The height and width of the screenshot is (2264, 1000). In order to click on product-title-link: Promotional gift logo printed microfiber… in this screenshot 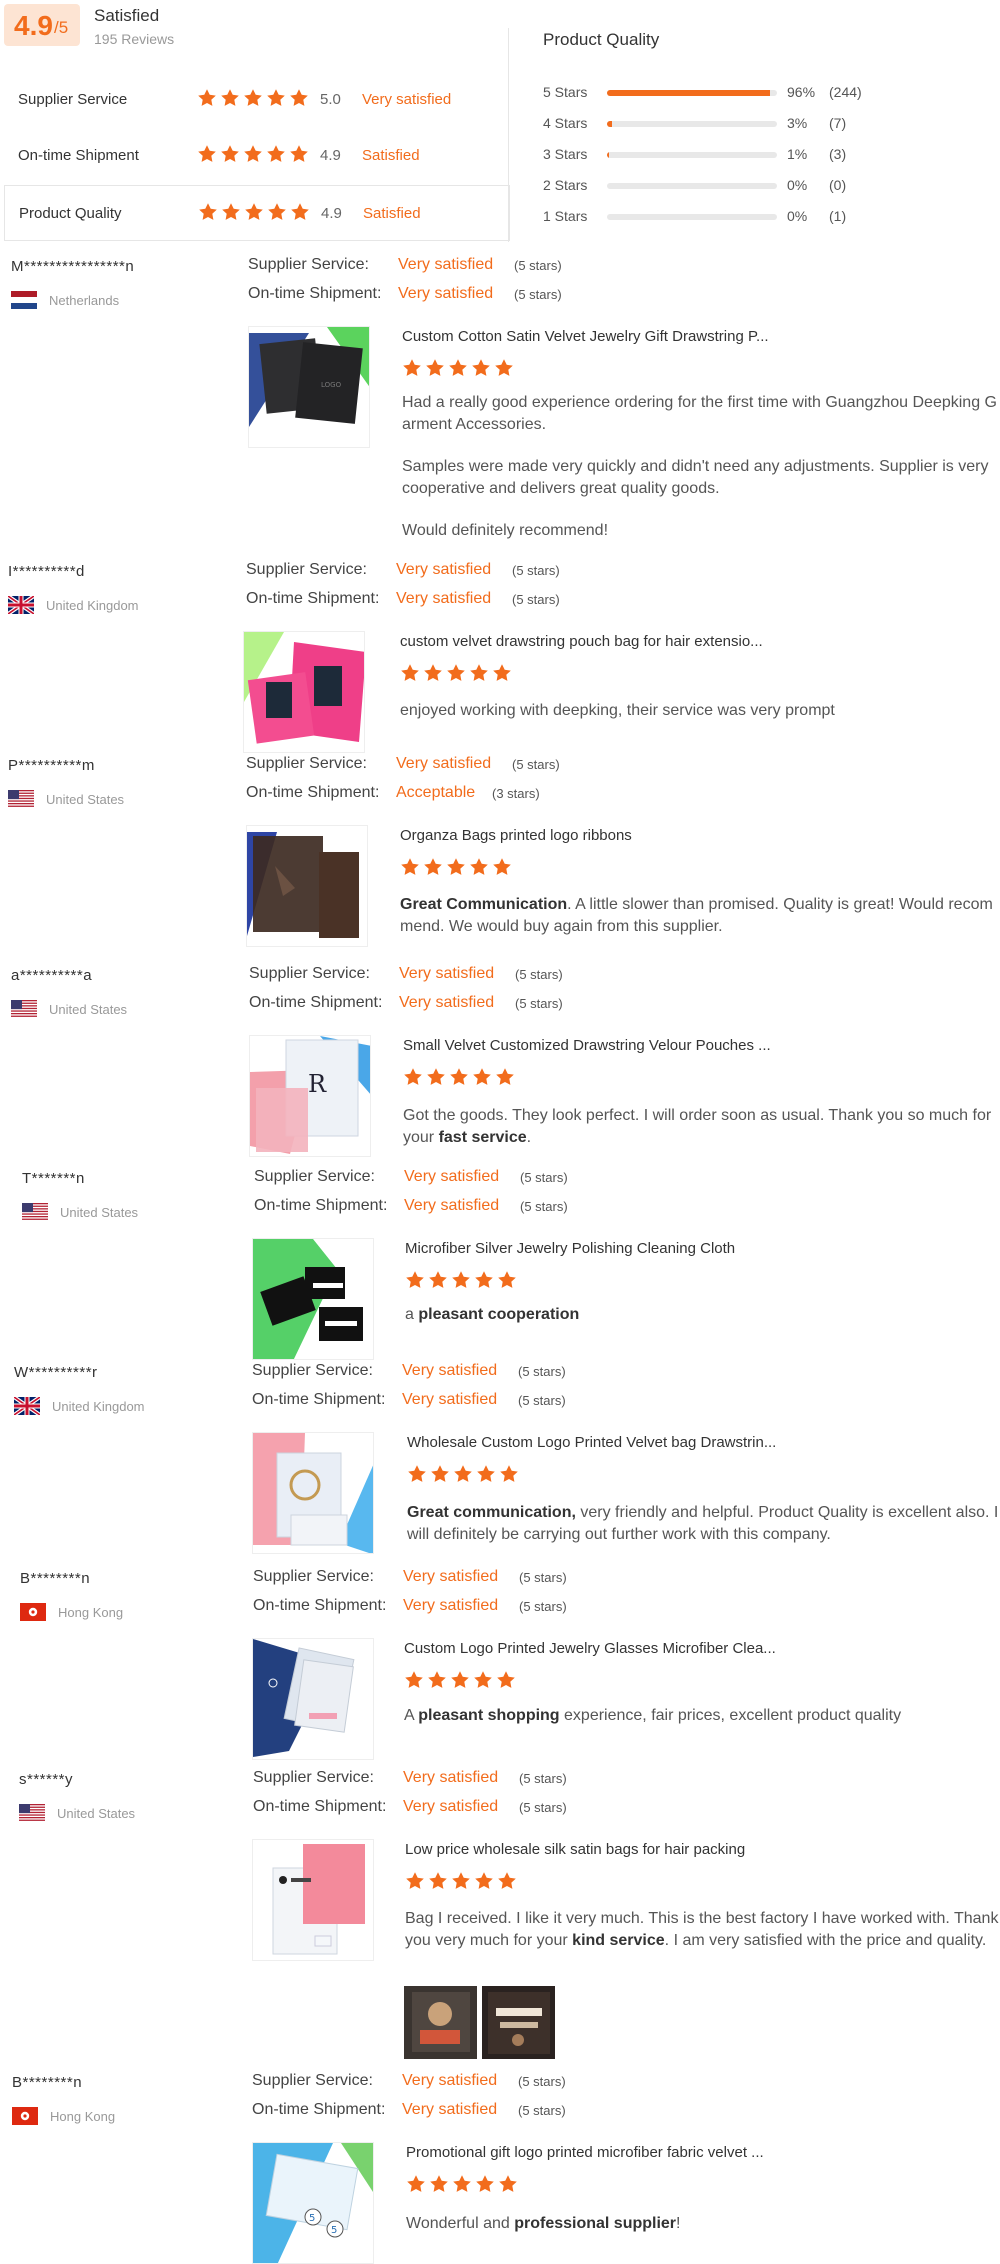, I will do `click(585, 2152)`.